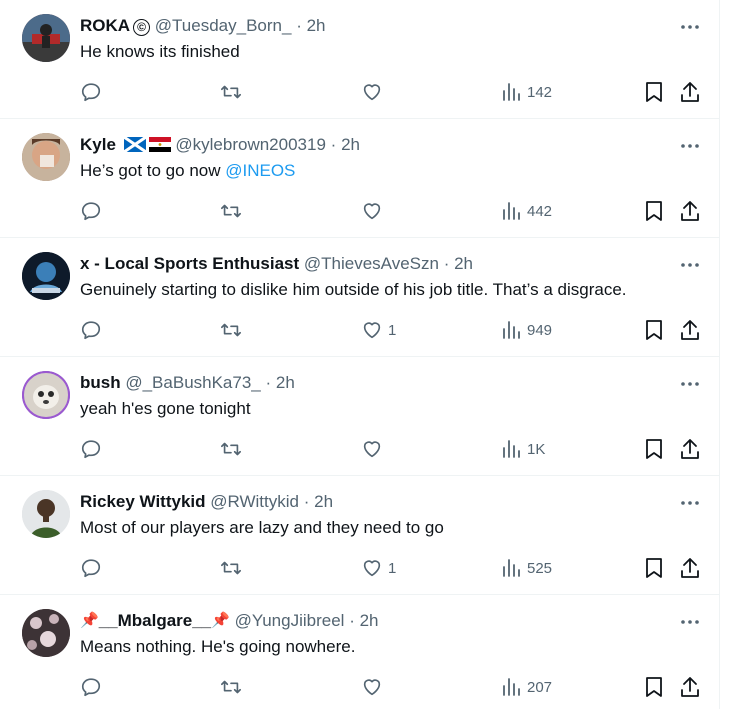 The height and width of the screenshot is (714, 747). I want to click on pin-emoji-icon: 📌, so click(220, 620).